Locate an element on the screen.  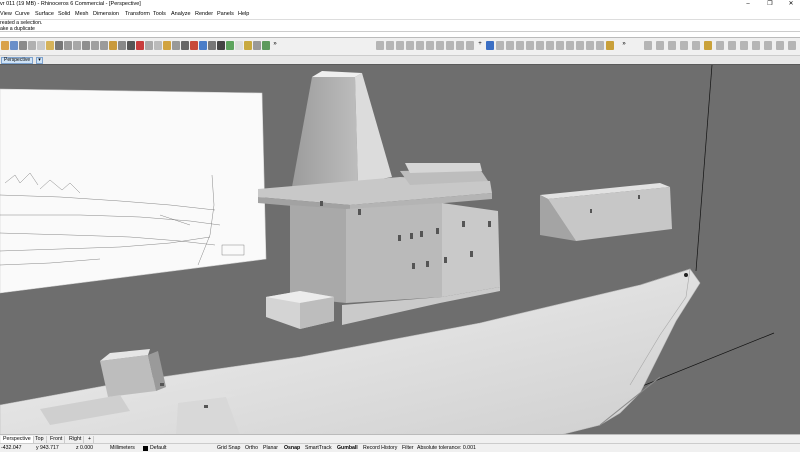
revolve-icon is located at coordinates (550, 45).